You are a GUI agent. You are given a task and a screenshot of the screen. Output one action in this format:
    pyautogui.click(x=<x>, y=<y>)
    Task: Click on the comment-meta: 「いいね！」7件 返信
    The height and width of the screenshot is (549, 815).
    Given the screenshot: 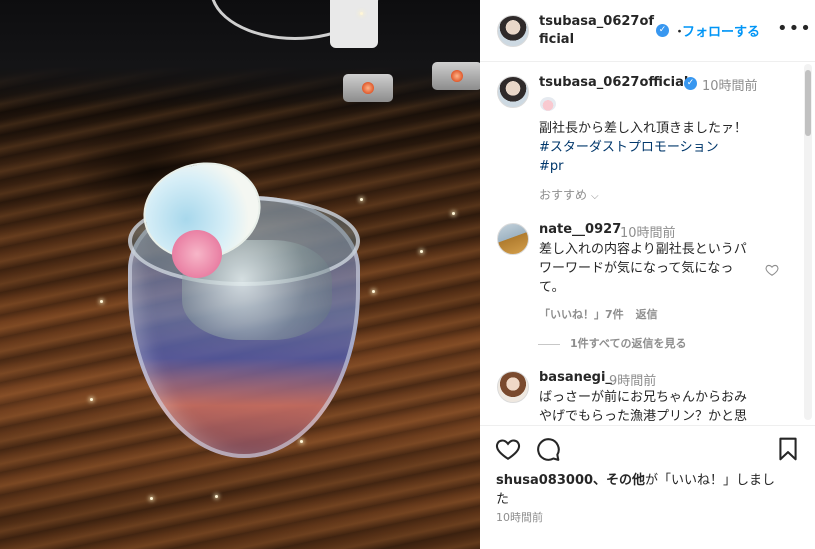 What is the action you would take?
    pyautogui.click(x=604, y=314)
    